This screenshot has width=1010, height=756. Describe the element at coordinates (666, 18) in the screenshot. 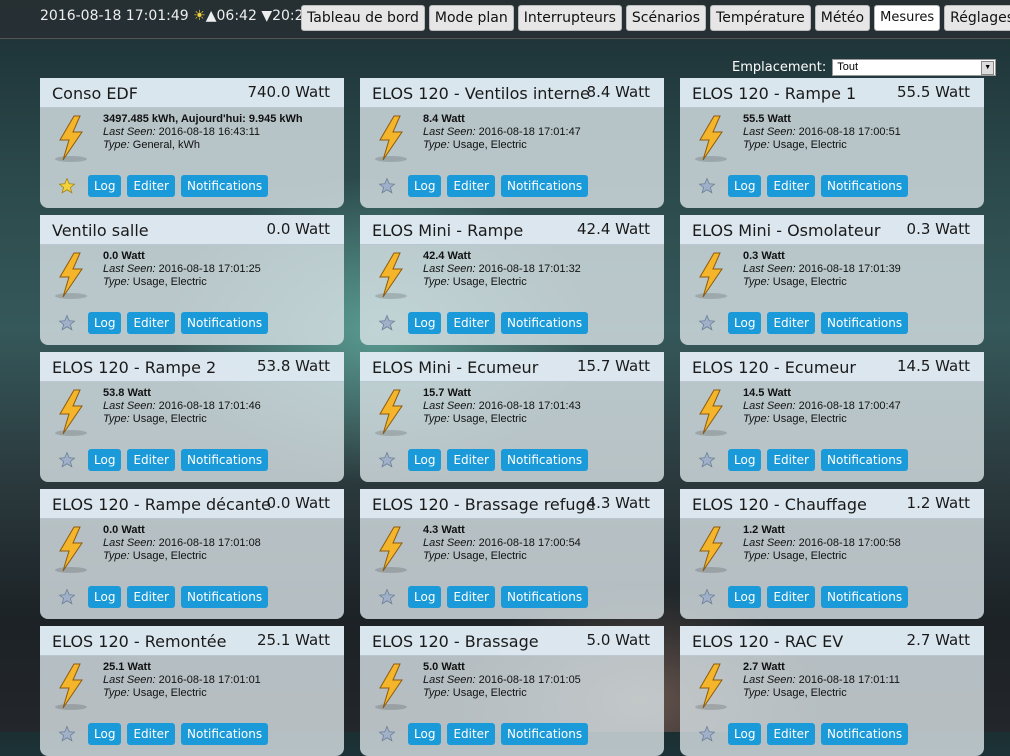

I see `nav-sc-narios: Scénarios` at that location.